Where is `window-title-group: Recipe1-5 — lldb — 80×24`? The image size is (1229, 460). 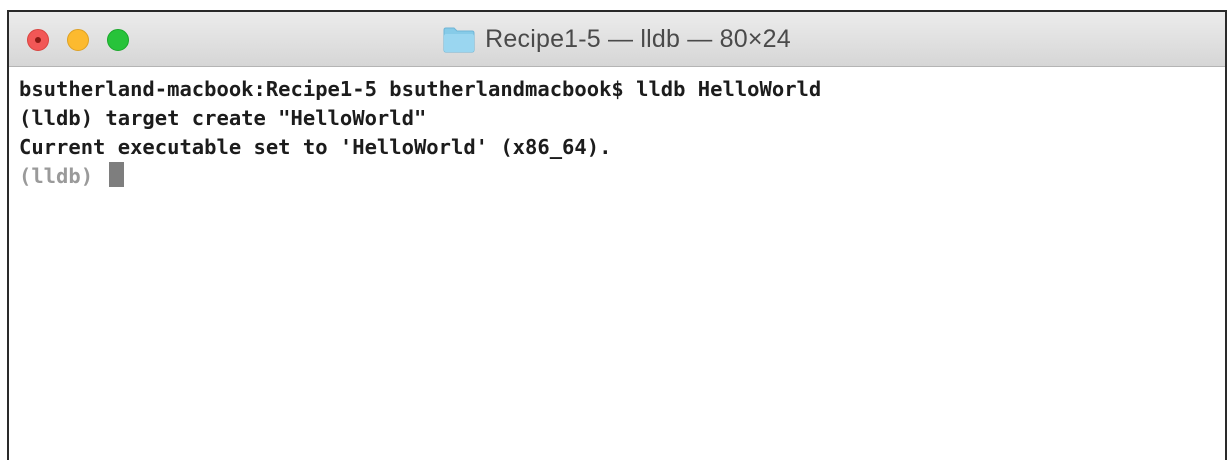 window-title-group: Recipe1-5 — lldb — 80×24 is located at coordinates (617, 39).